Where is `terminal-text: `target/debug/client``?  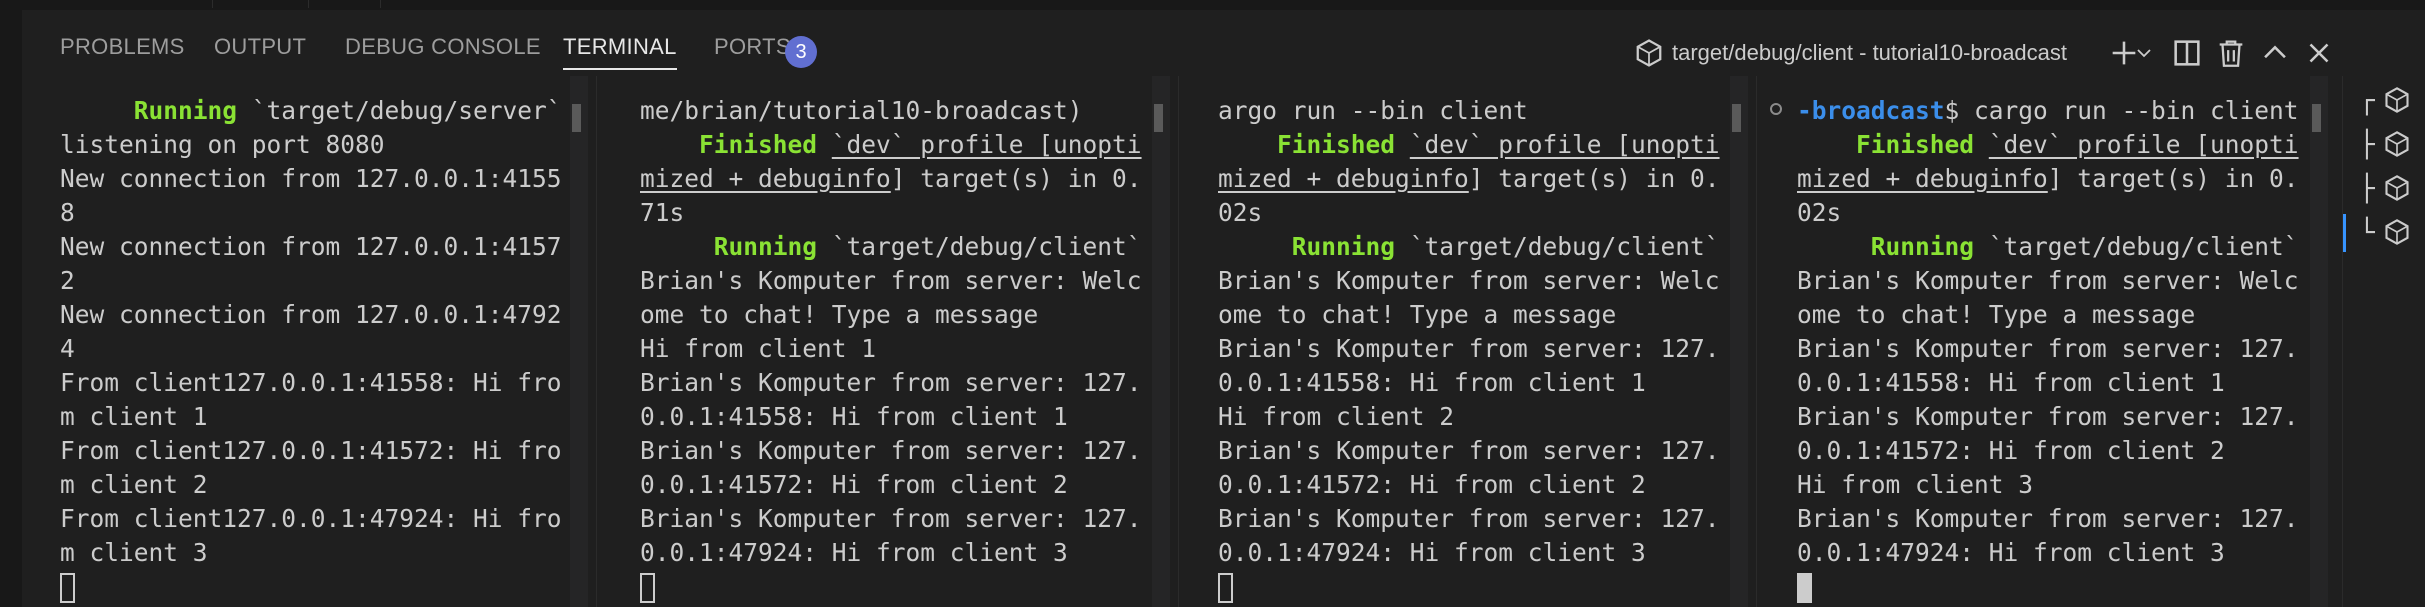 terminal-text: `target/debug/client` is located at coordinates (1557, 246).